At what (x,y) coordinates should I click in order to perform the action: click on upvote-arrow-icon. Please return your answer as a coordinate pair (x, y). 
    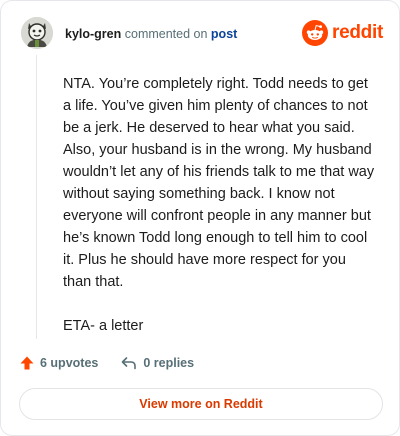
    Looking at the image, I should click on (27, 363).